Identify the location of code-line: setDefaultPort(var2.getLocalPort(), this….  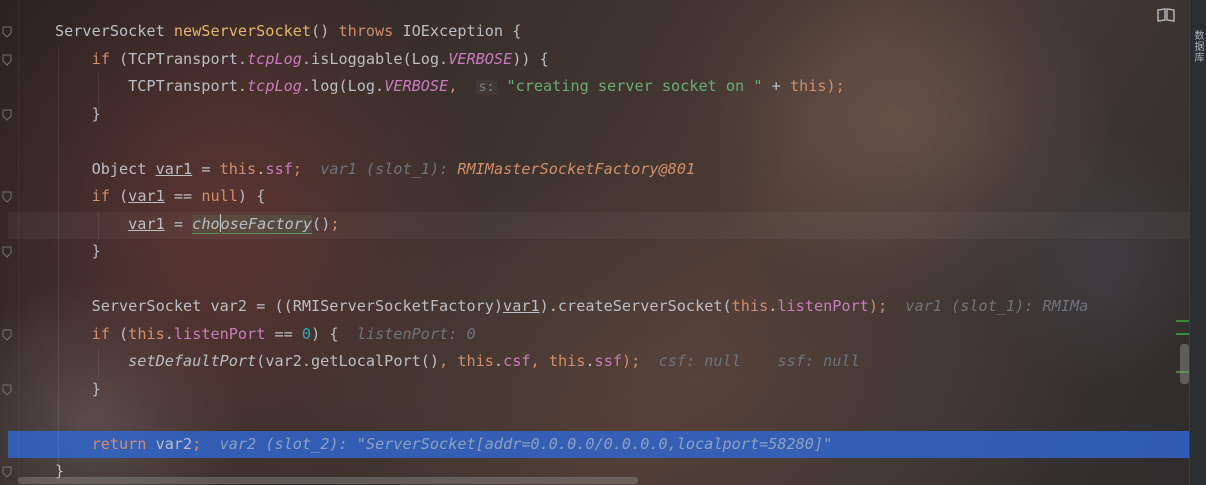
(457, 361).